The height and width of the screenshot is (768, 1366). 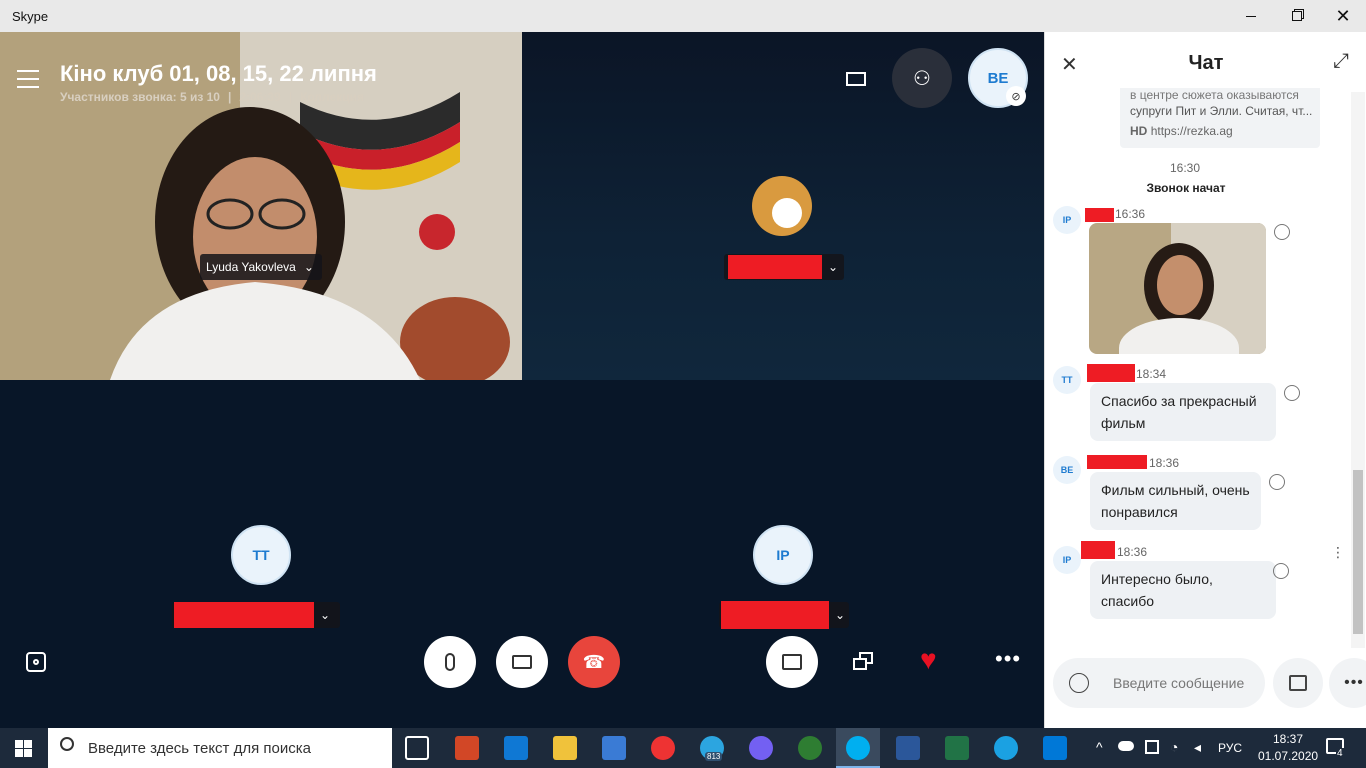 I want to click on video-button, so click(x=522, y=662).